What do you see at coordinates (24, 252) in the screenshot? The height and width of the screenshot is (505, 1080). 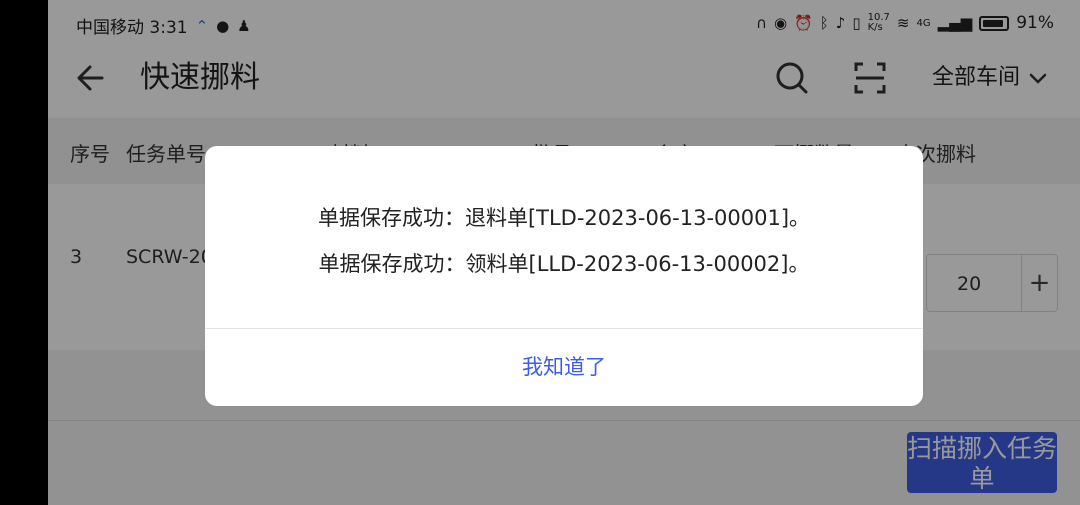 I see `device-bezel` at bounding box center [24, 252].